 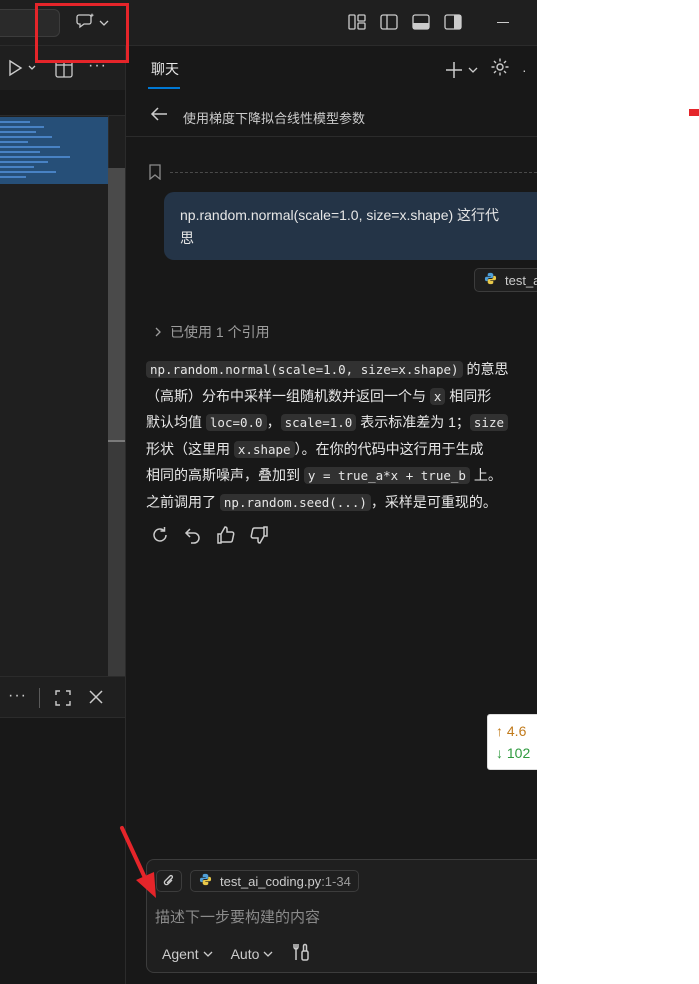 What do you see at coordinates (468, 395) in the screenshot?
I see `response-text: 相同形` at bounding box center [468, 395].